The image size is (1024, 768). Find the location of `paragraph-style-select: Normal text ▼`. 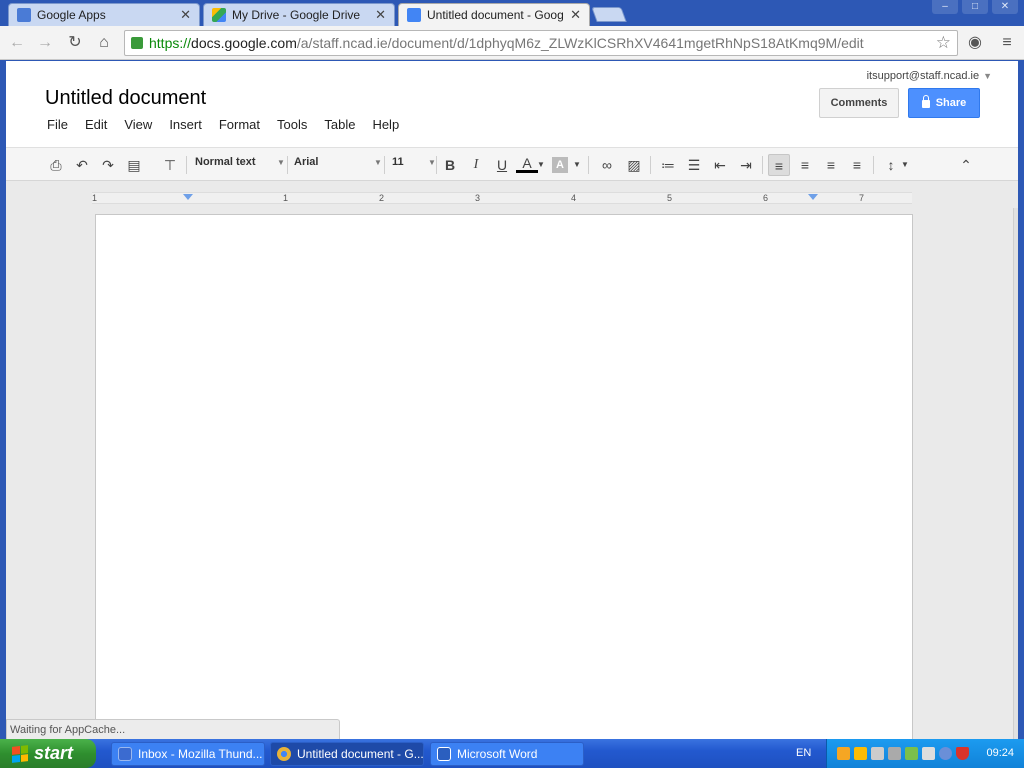

paragraph-style-select: Normal text ▼ is located at coordinates (240, 162).